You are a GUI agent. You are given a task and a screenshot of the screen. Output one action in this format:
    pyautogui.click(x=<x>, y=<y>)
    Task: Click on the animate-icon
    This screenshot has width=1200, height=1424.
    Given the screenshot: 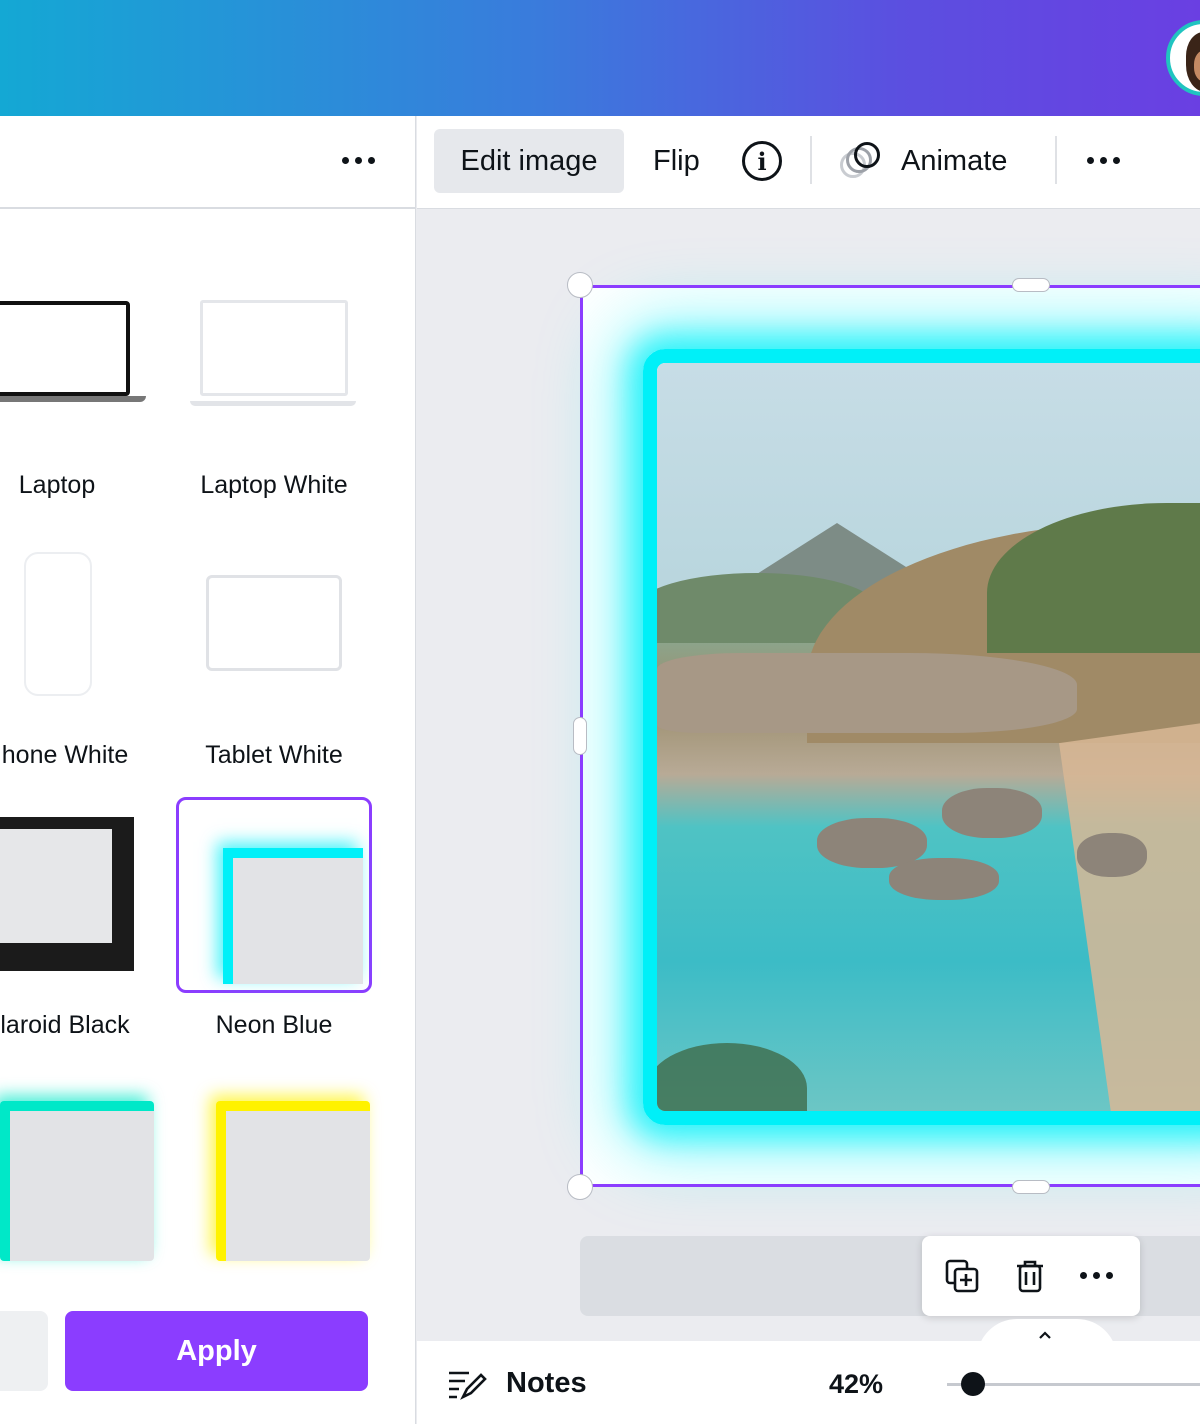 What is the action you would take?
    pyautogui.click(x=862, y=162)
    